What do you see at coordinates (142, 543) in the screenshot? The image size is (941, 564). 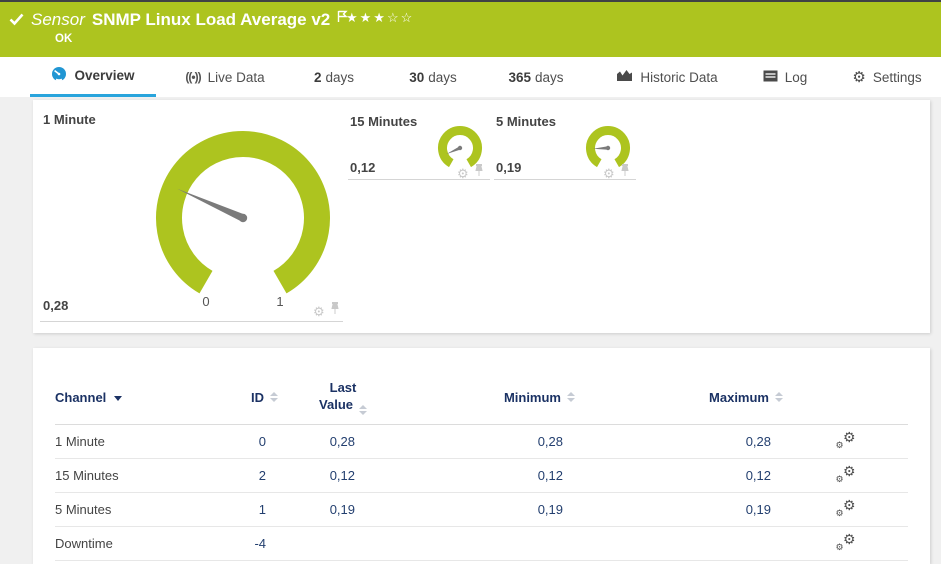 I see `channel-name: Downtime` at bounding box center [142, 543].